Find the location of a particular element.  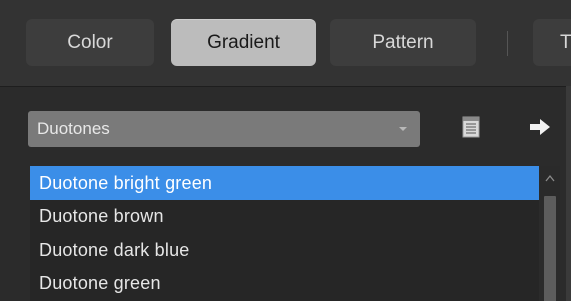

category-dropdown: Duotones is located at coordinates (224, 129).